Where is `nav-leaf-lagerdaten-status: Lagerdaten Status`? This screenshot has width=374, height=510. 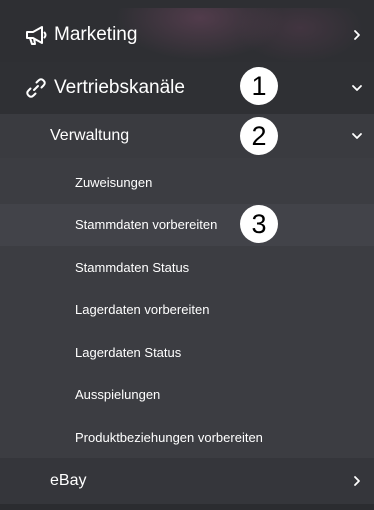 nav-leaf-lagerdaten-status: Lagerdaten Status is located at coordinates (187, 352).